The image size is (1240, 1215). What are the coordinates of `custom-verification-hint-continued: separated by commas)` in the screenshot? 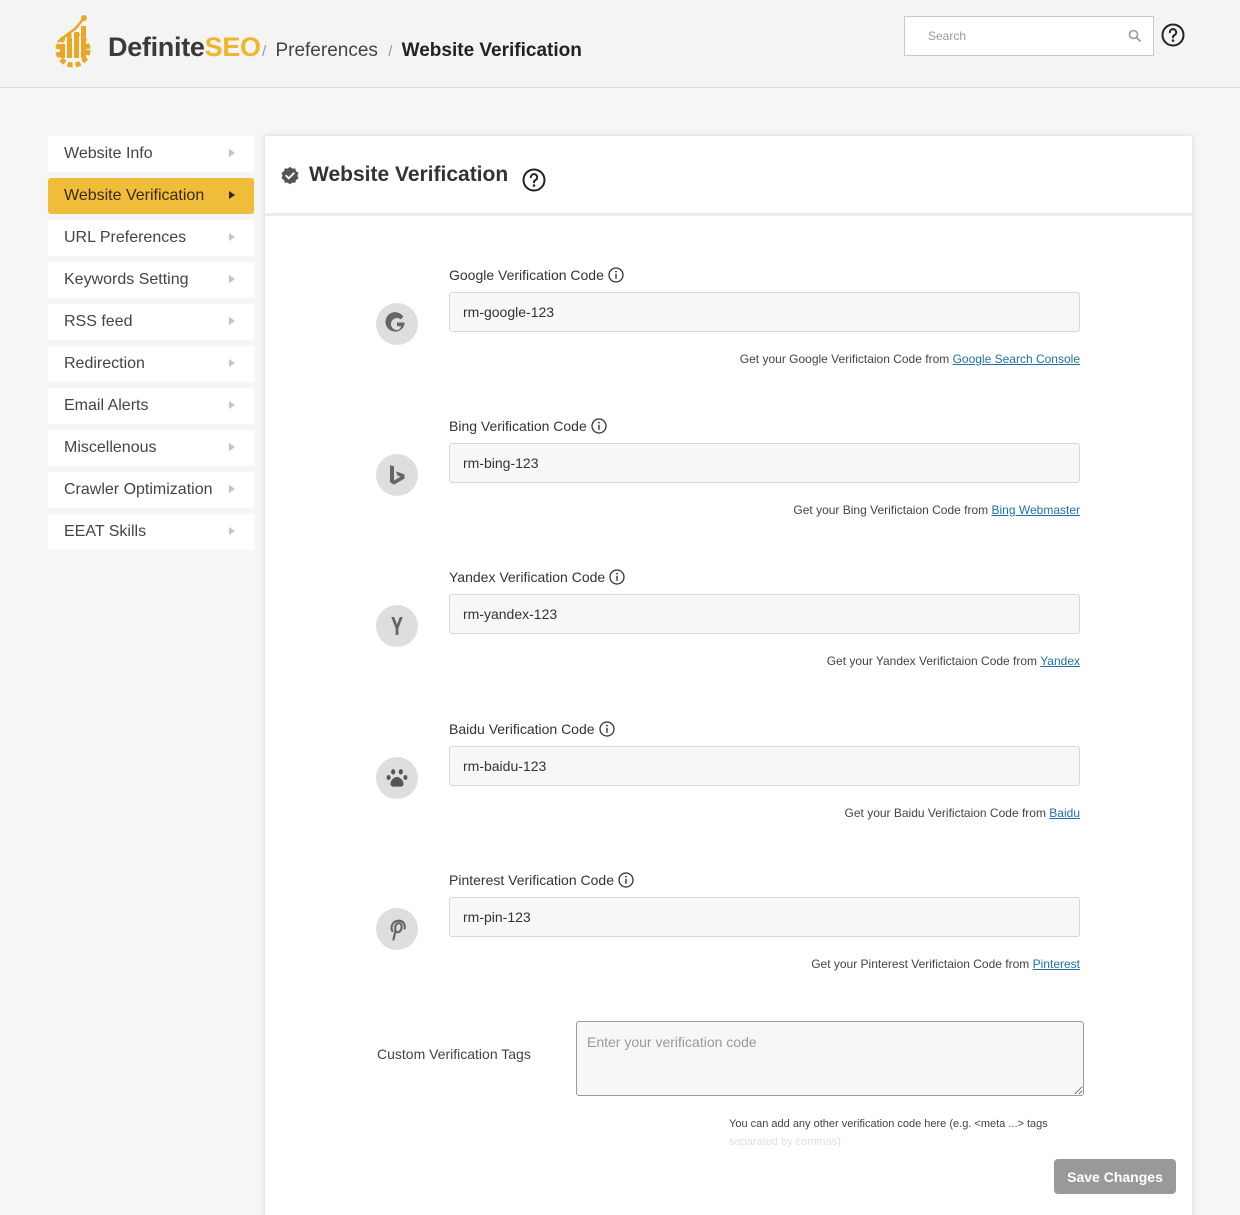 It's located at (785, 1142).